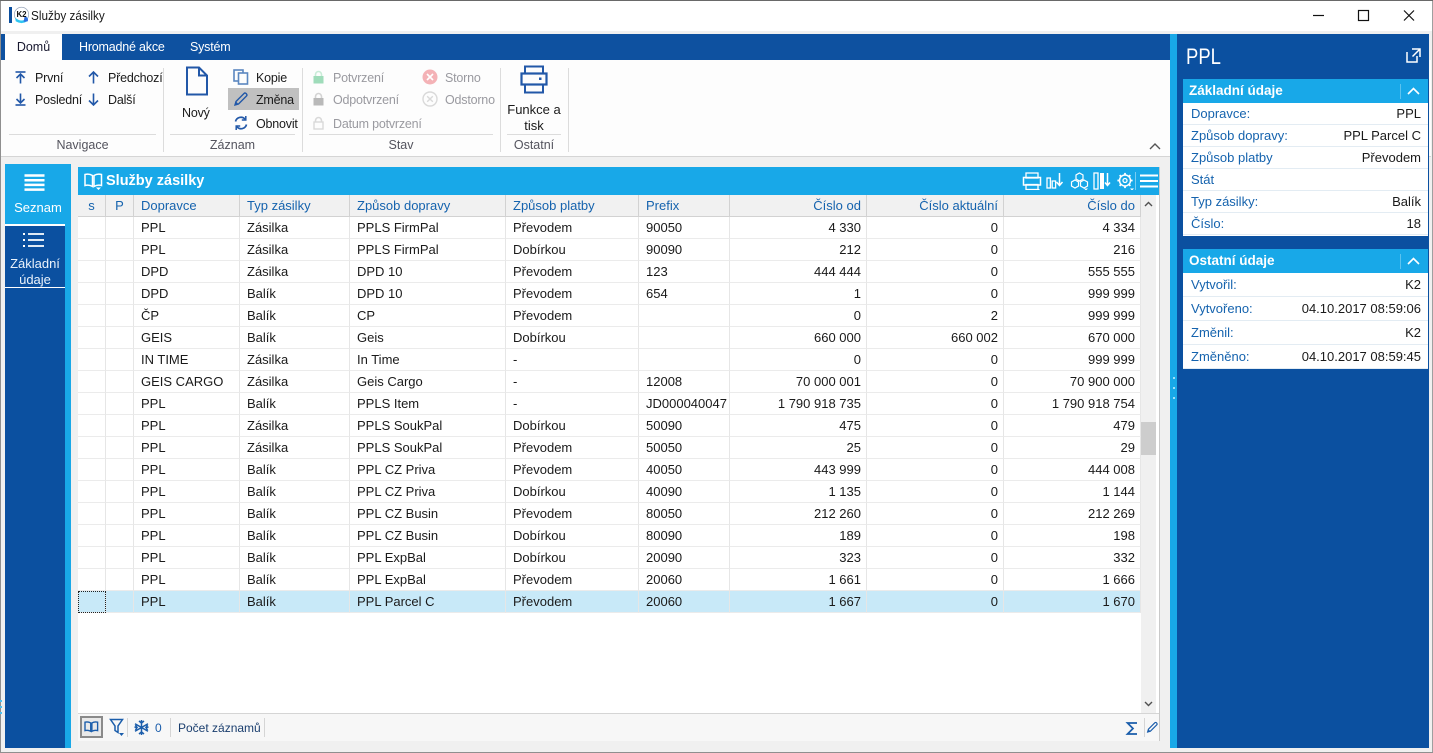  What do you see at coordinates (21, 14) in the screenshot?
I see `svg-text: K2` at bounding box center [21, 14].